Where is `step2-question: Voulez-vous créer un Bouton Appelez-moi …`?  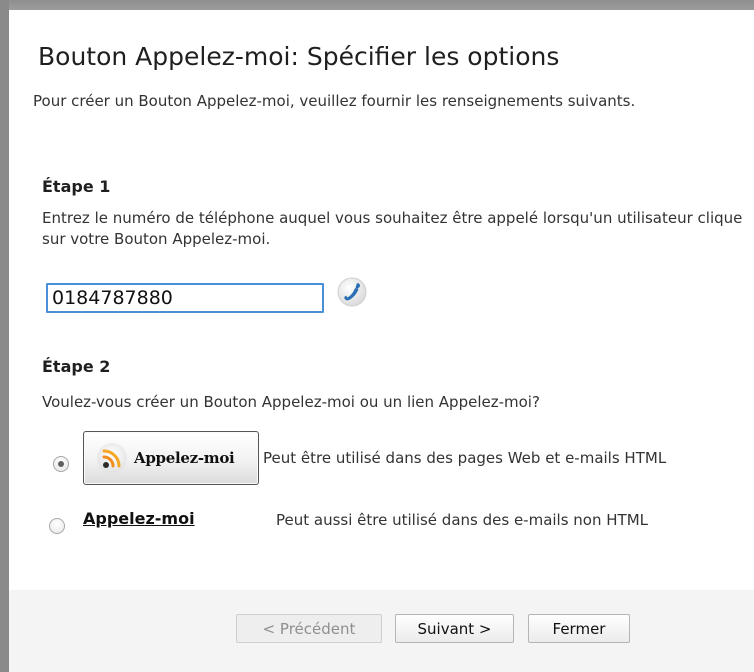 step2-question: Voulez-vous créer un Bouton Appelez-moi … is located at coordinates (291, 402).